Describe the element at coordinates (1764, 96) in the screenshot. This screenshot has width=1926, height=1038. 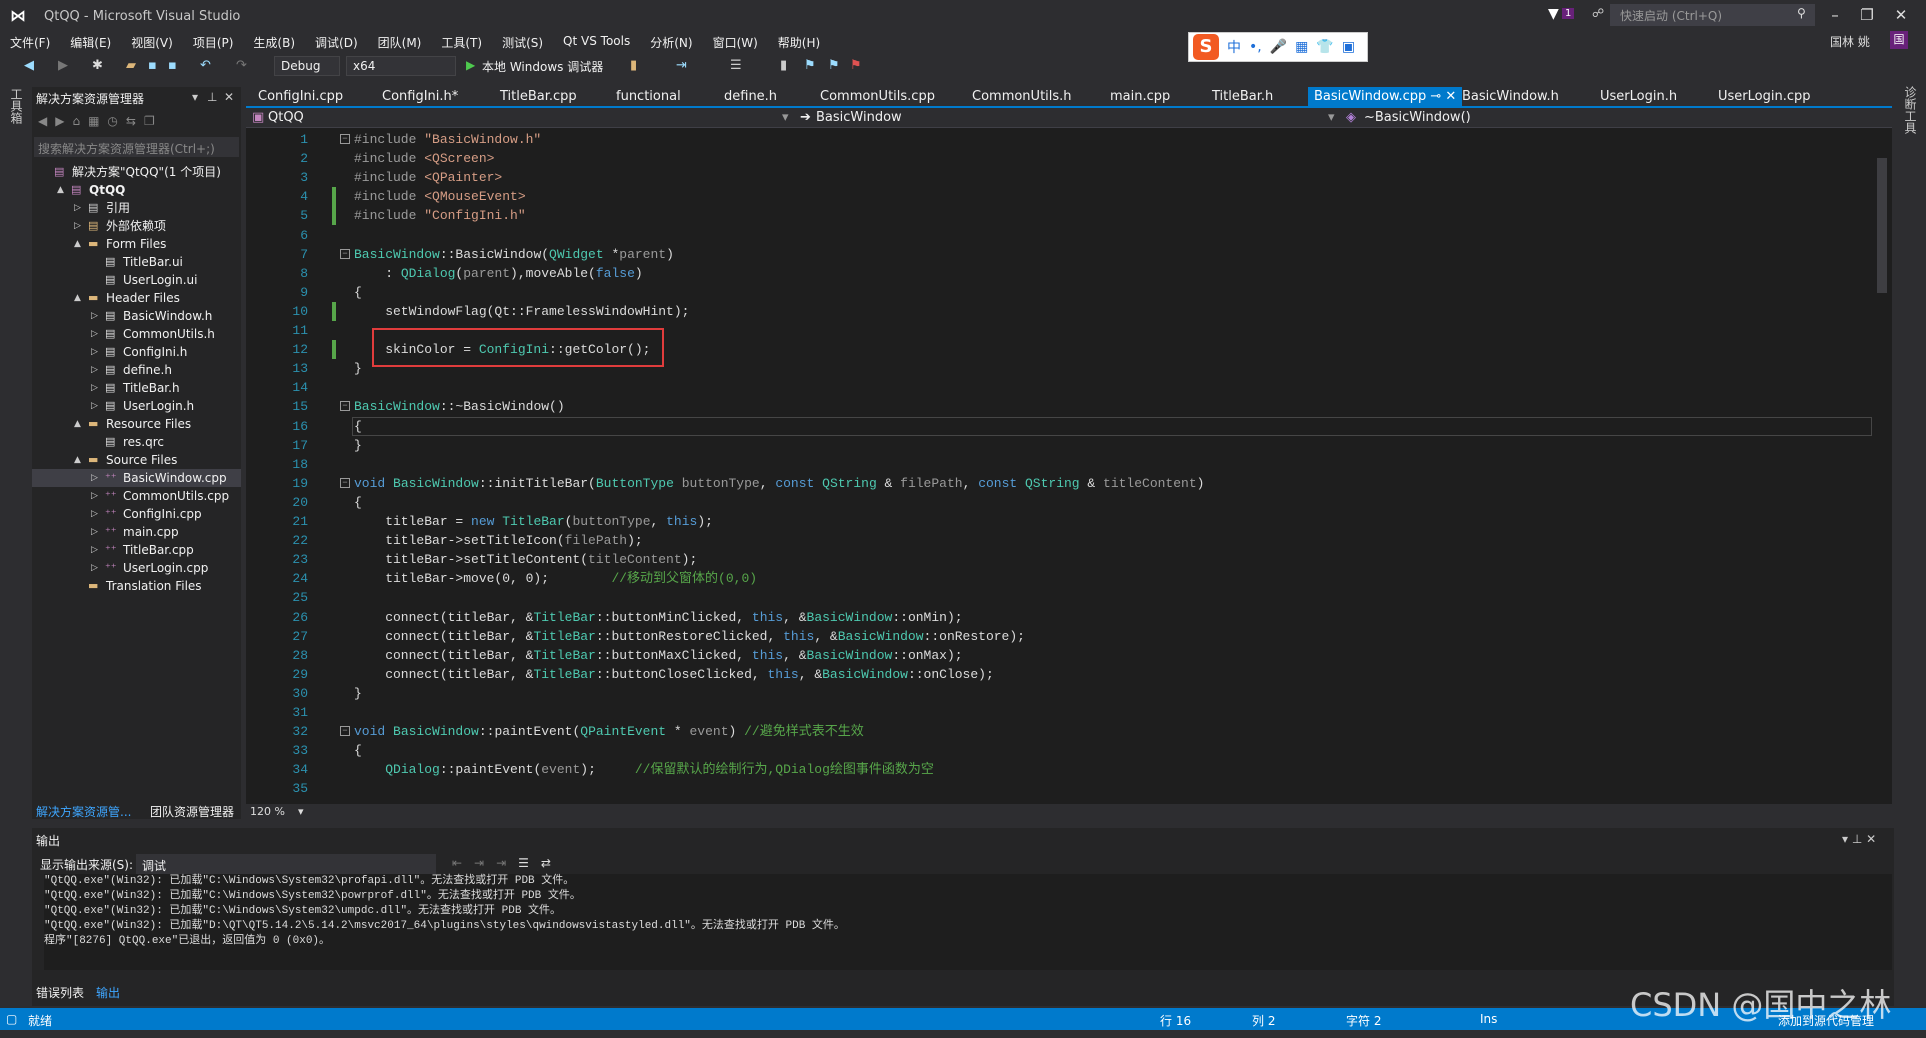
I see `tab-userlogin-cpp: UserLogin.cpp` at that location.